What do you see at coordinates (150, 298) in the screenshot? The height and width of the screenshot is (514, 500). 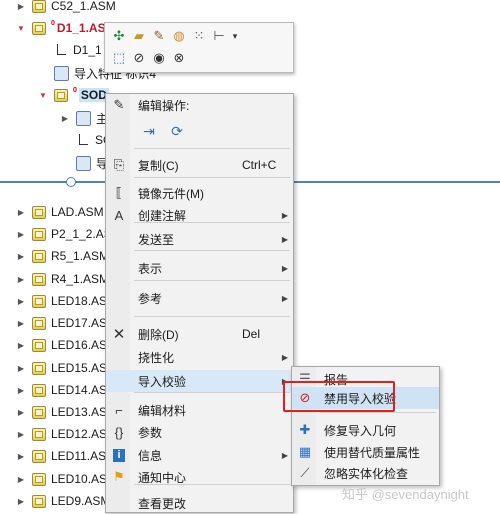 I see `context-menu-item-label: 参考` at bounding box center [150, 298].